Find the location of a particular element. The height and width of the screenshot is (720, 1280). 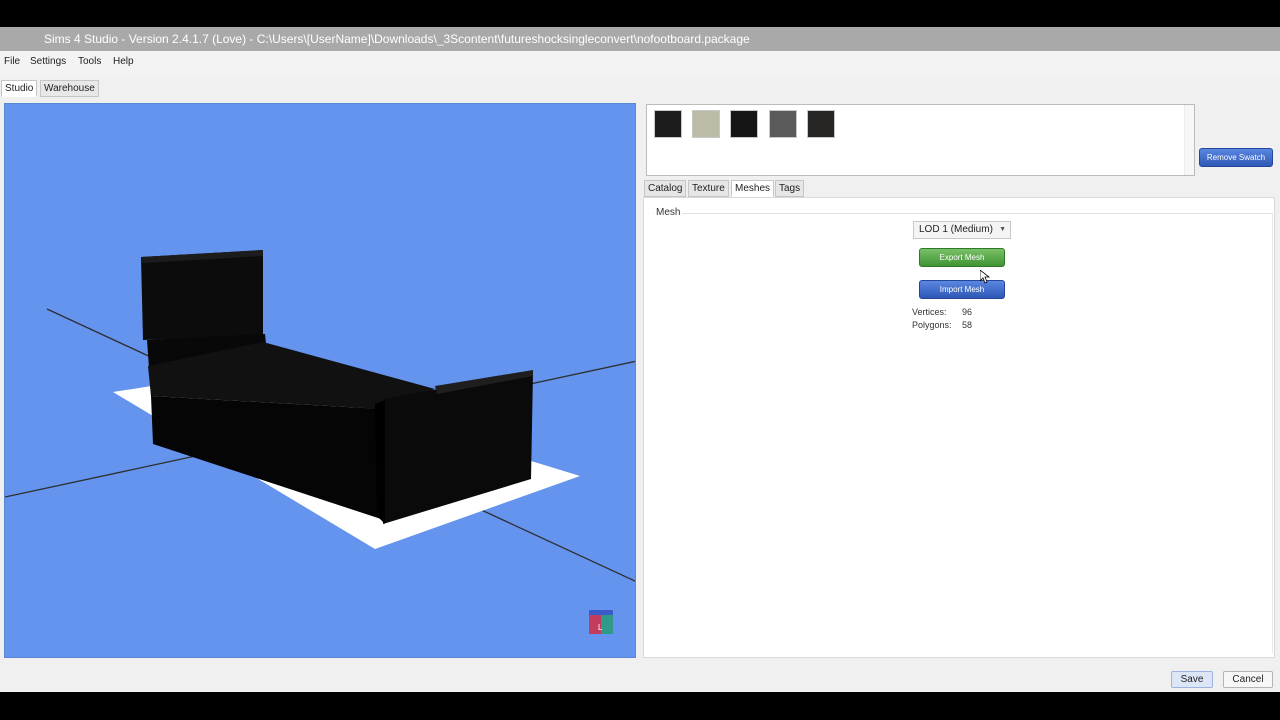

tab-warehouse: Warehouse is located at coordinates (69, 88).